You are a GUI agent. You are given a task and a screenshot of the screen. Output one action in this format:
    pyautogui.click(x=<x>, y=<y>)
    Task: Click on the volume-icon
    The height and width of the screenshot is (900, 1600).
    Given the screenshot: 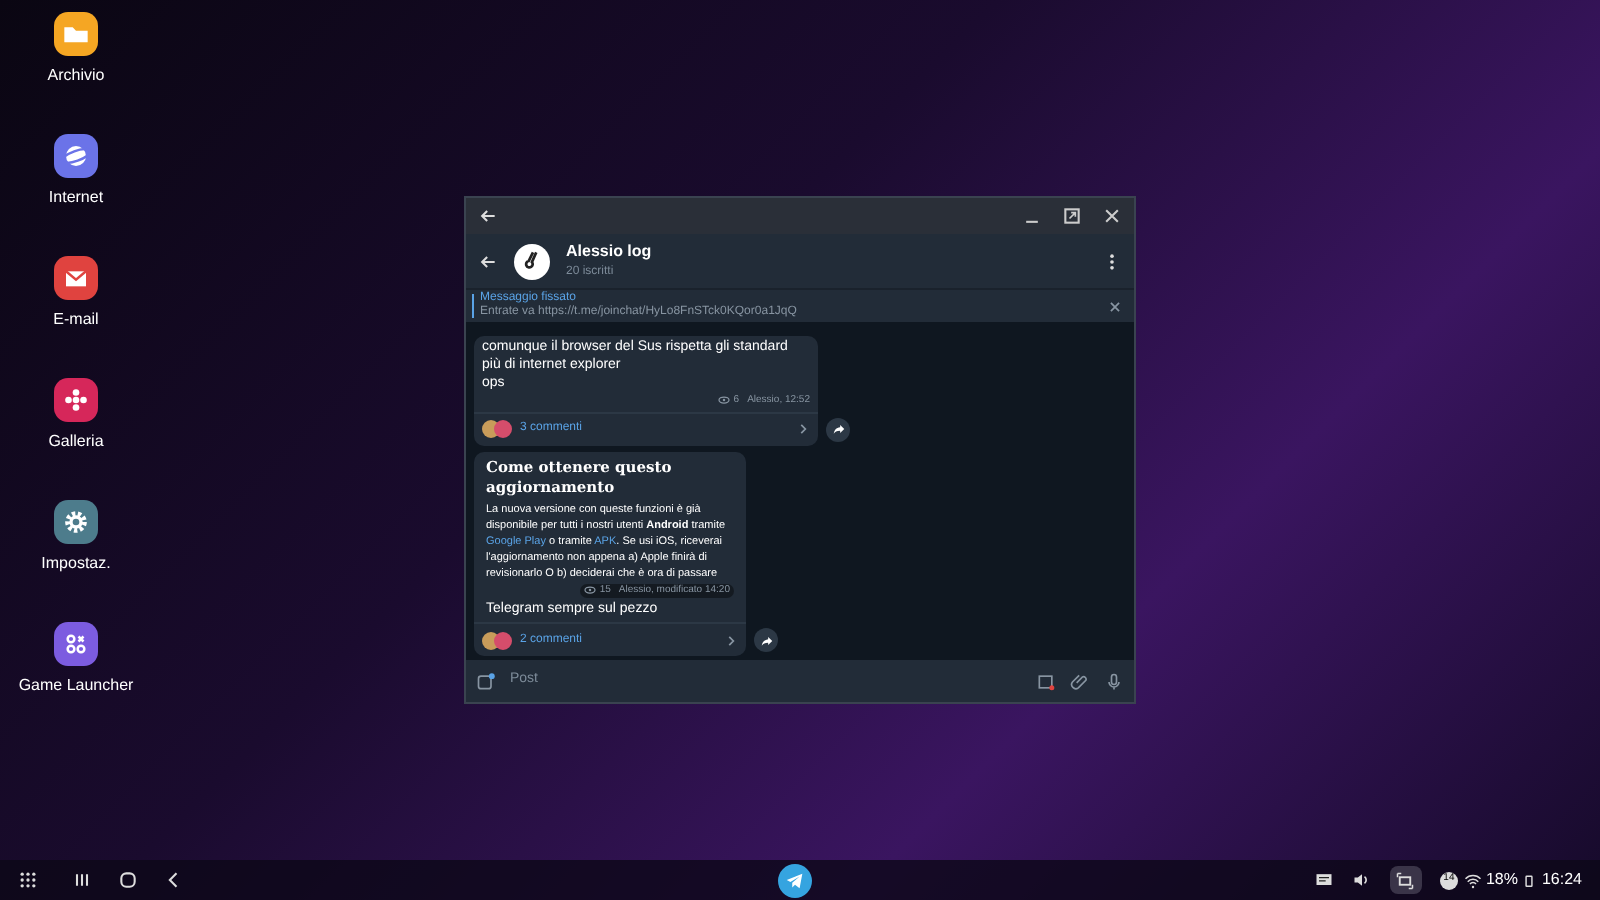 What is the action you would take?
    pyautogui.click(x=1361, y=880)
    